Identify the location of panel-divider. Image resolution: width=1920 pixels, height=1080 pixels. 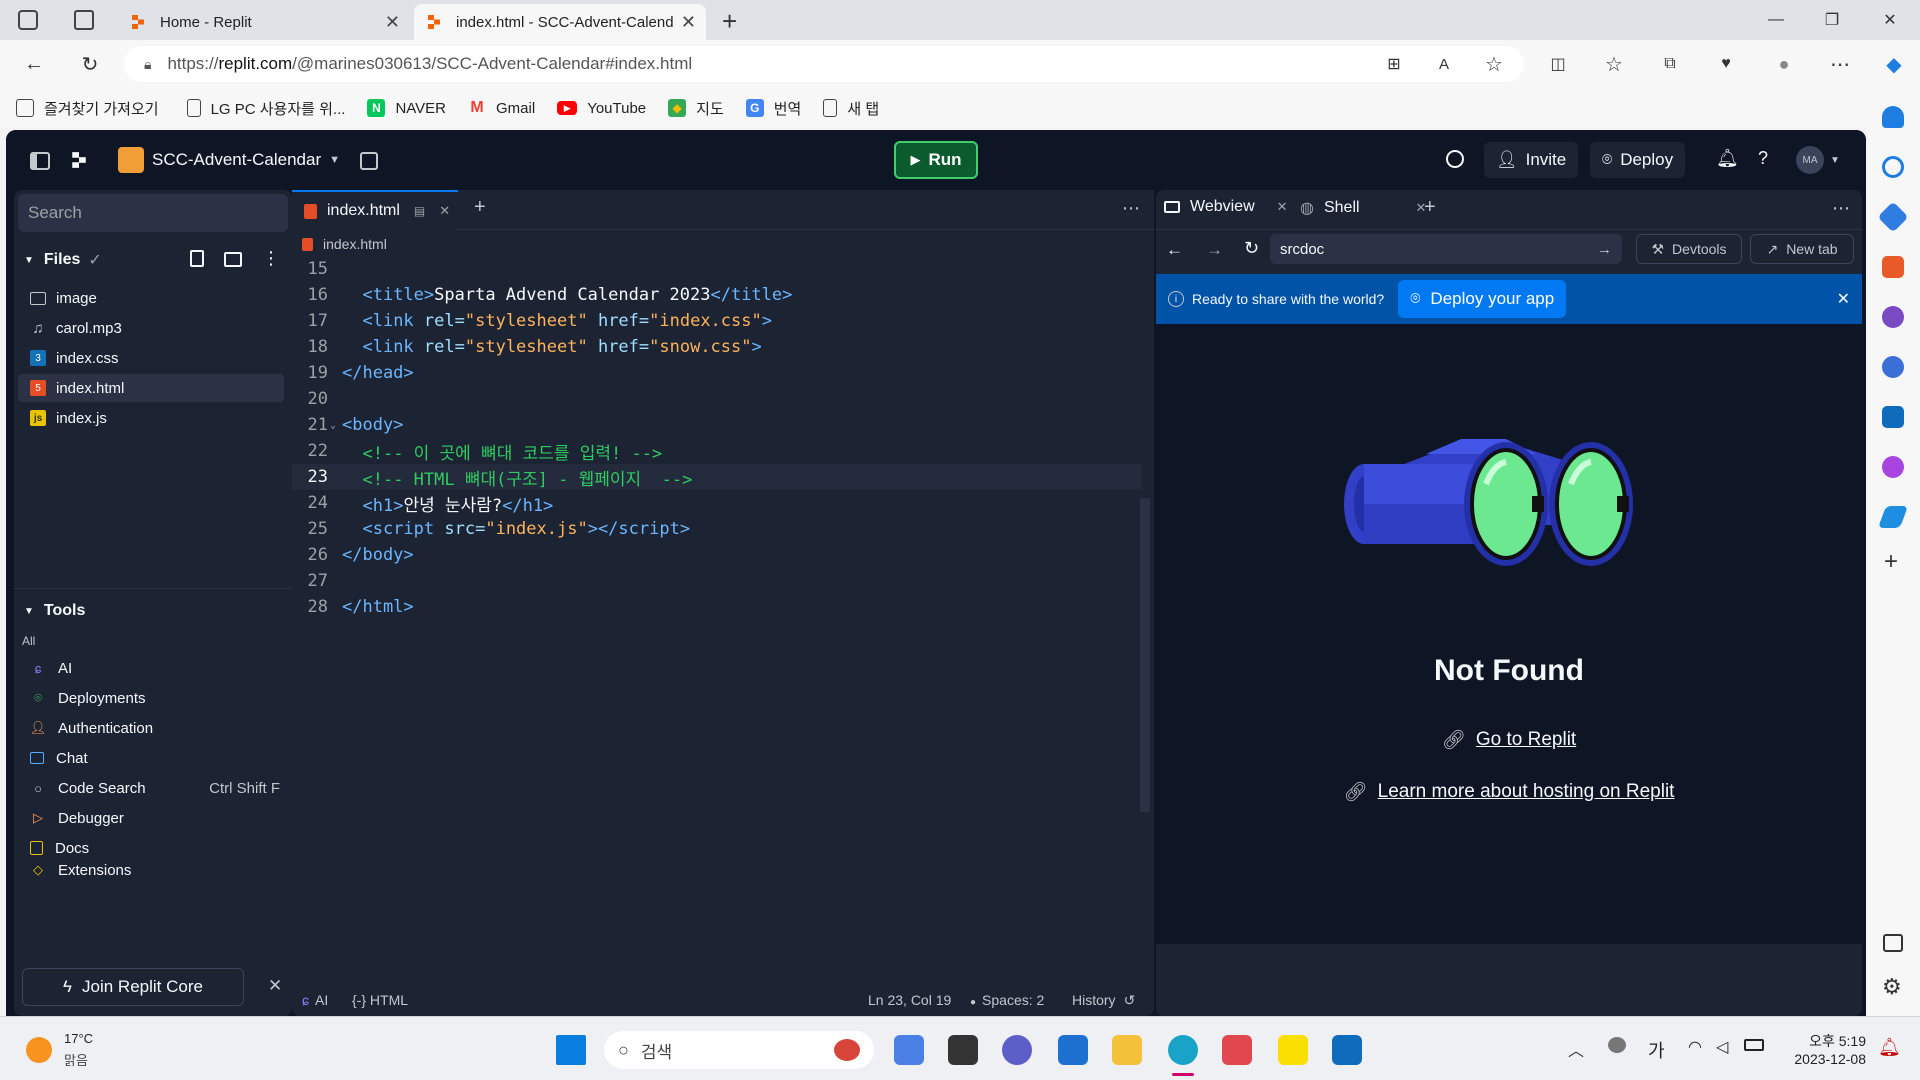
(153, 588).